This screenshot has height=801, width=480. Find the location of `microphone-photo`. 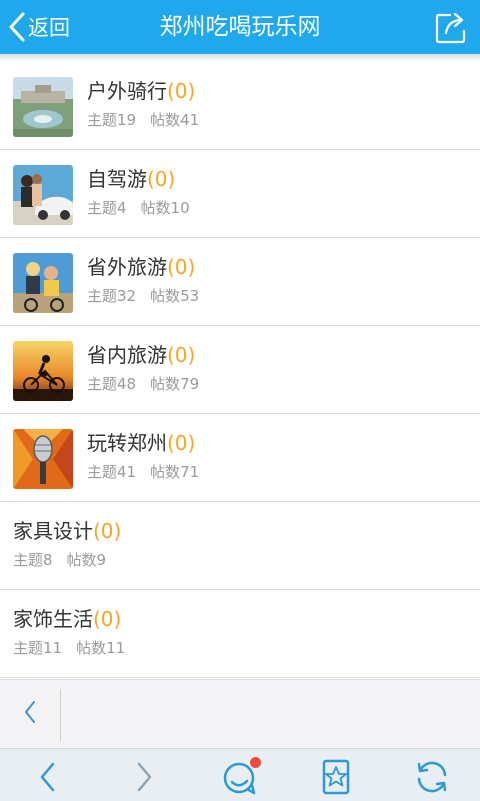

microphone-photo is located at coordinates (43, 459).